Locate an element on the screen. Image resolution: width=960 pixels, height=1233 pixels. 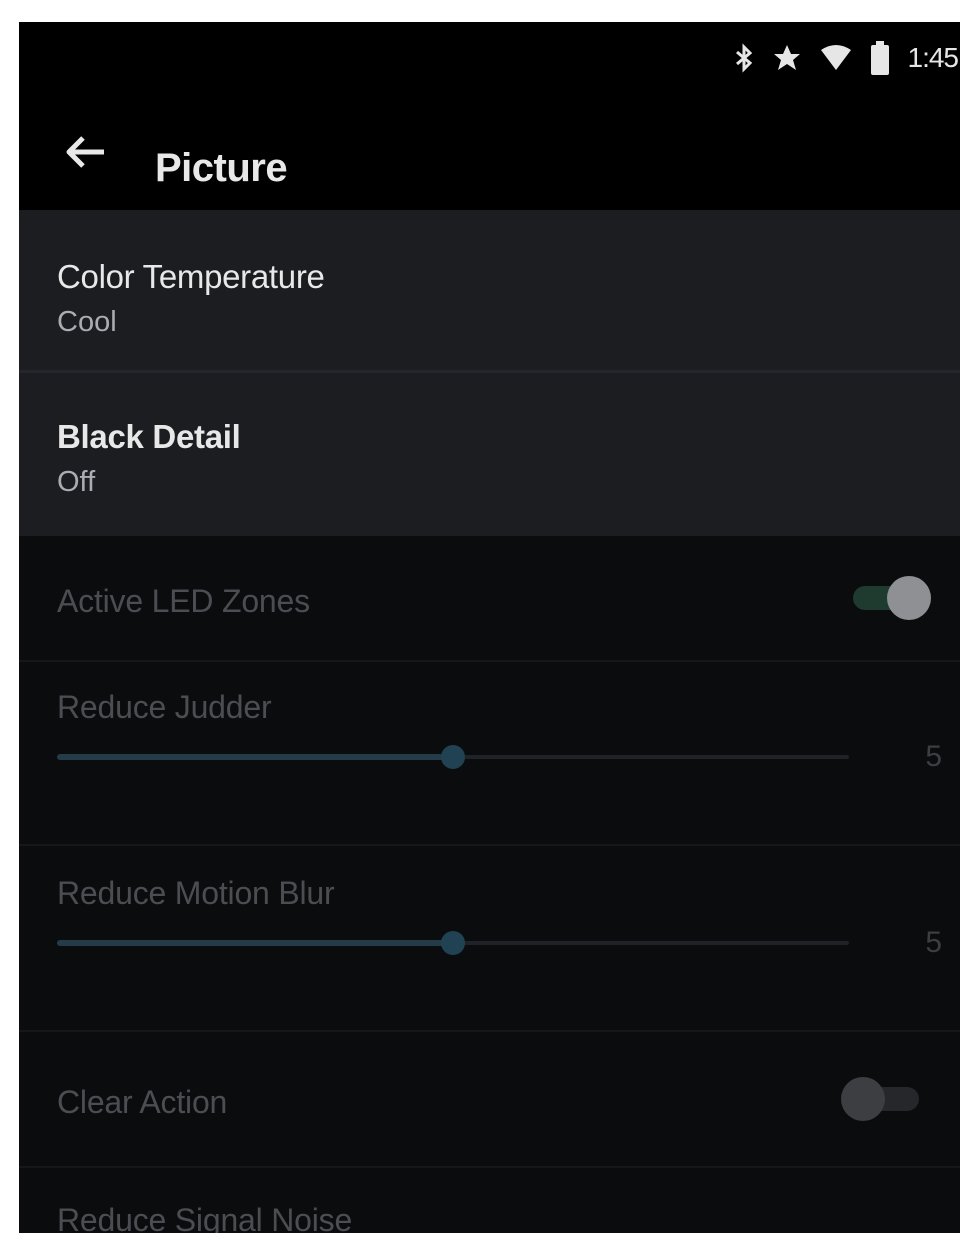
active-led-zones-toggle is located at coordinates (889, 598).